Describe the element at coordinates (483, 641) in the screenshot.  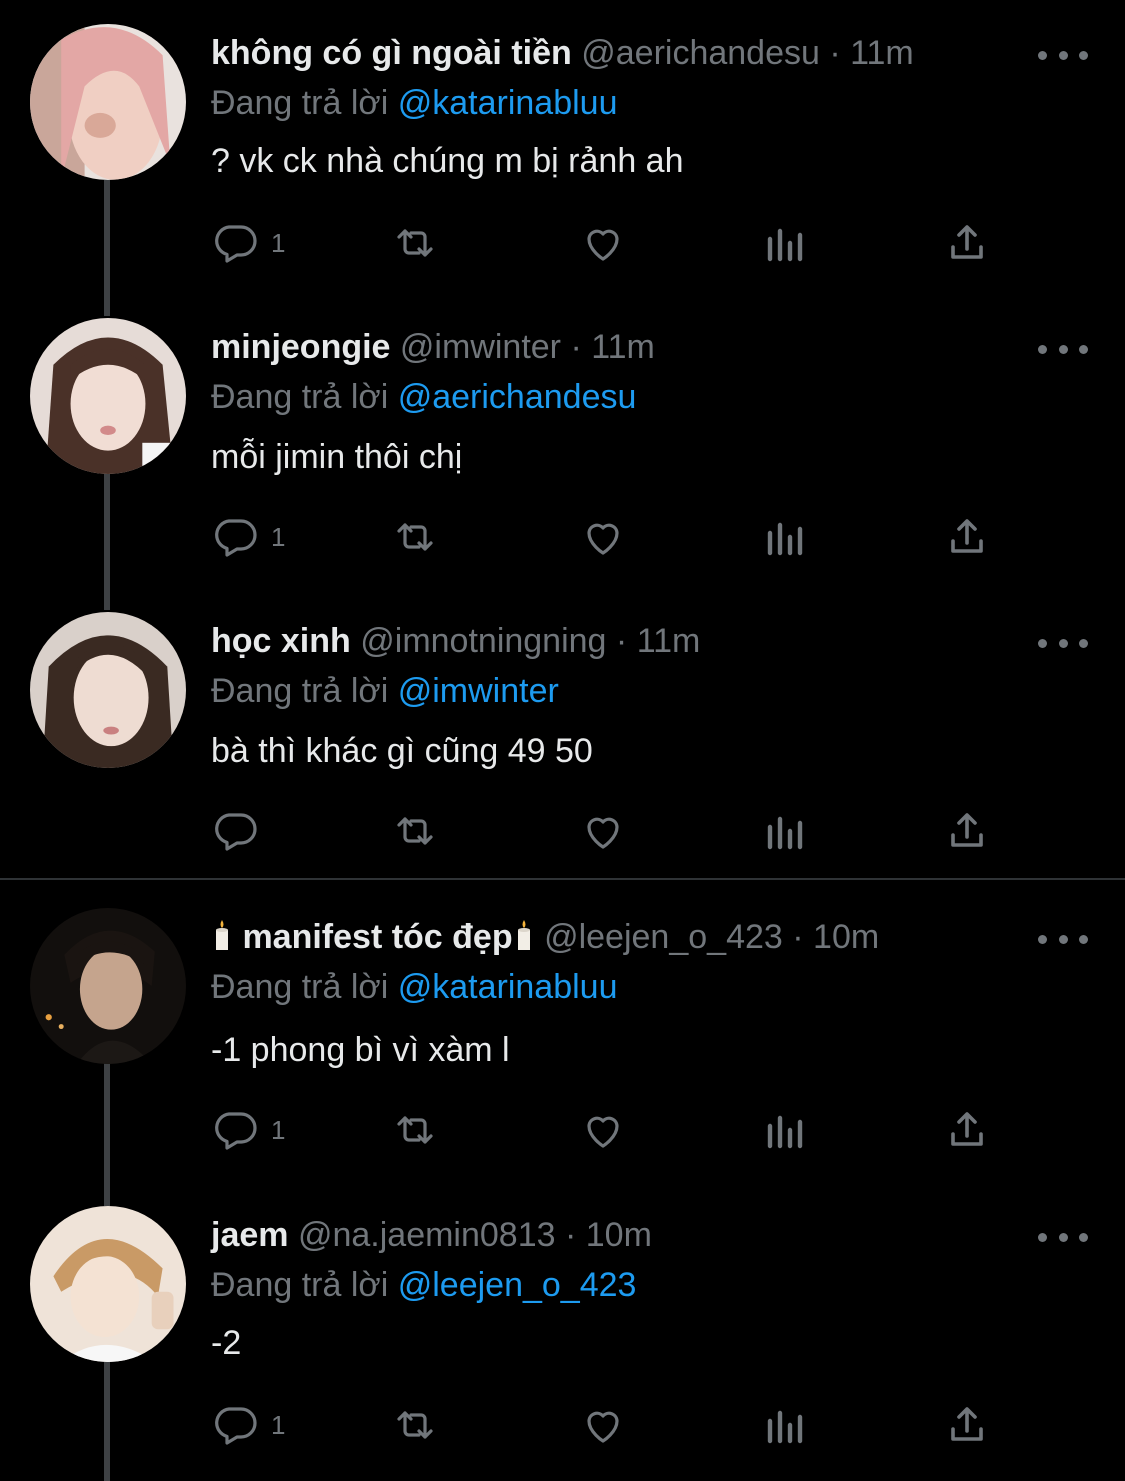
I see `handle: @imnotningning` at that location.